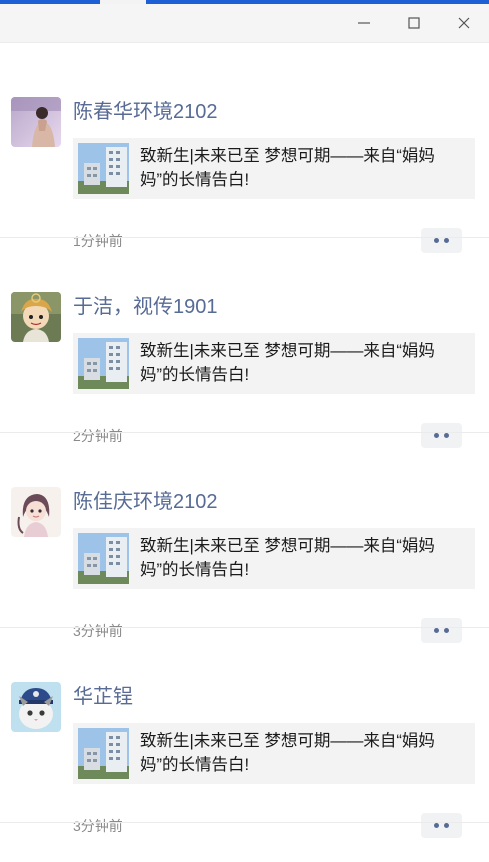 The image size is (489, 862). I want to click on close-button, so click(464, 23).